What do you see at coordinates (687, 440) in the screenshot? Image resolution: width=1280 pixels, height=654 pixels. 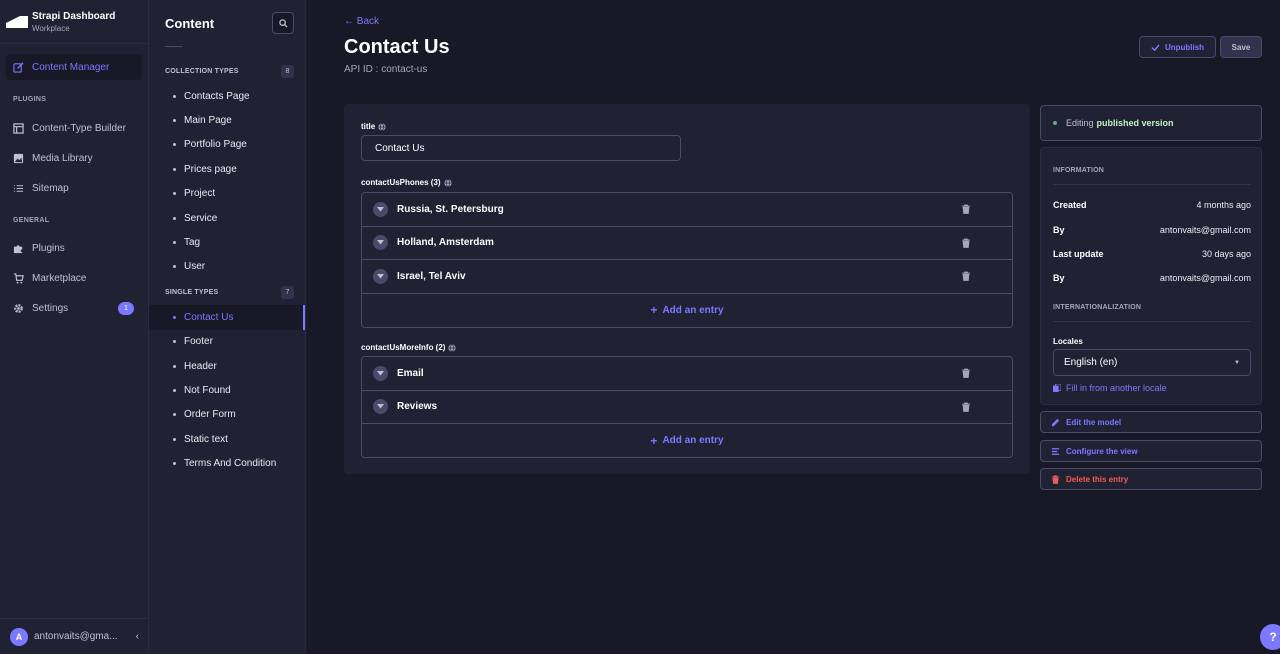 I see `add-more-info-entry-button: + Add an entry` at bounding box center [687, 440].